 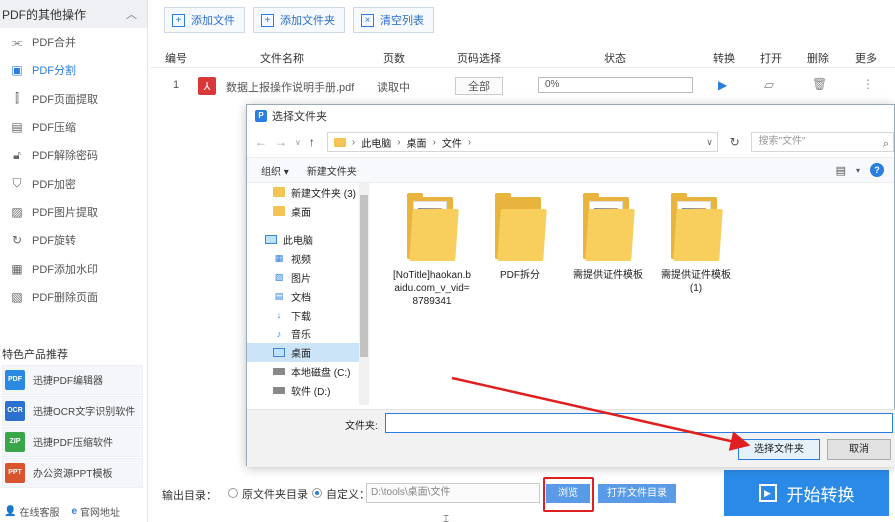 I want to click on nav-item: ▤ 文档, so click(x=307, y=296).